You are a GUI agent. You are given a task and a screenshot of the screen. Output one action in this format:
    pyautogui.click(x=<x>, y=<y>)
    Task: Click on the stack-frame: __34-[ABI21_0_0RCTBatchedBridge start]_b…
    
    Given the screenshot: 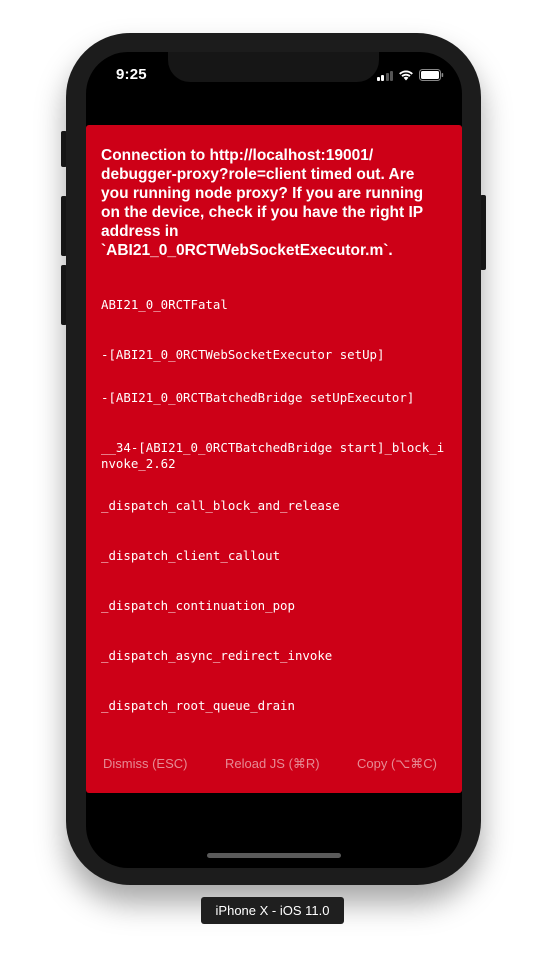 What is the action you would take?
    pyautogui.click(x=274, y=455)
    